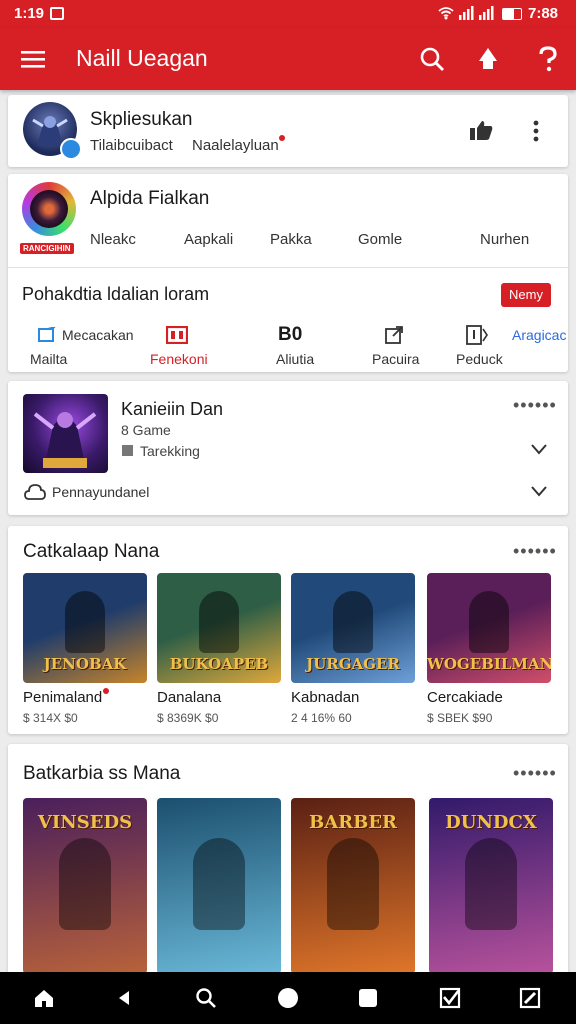  I want to click on nav-square, so click(368, 998).